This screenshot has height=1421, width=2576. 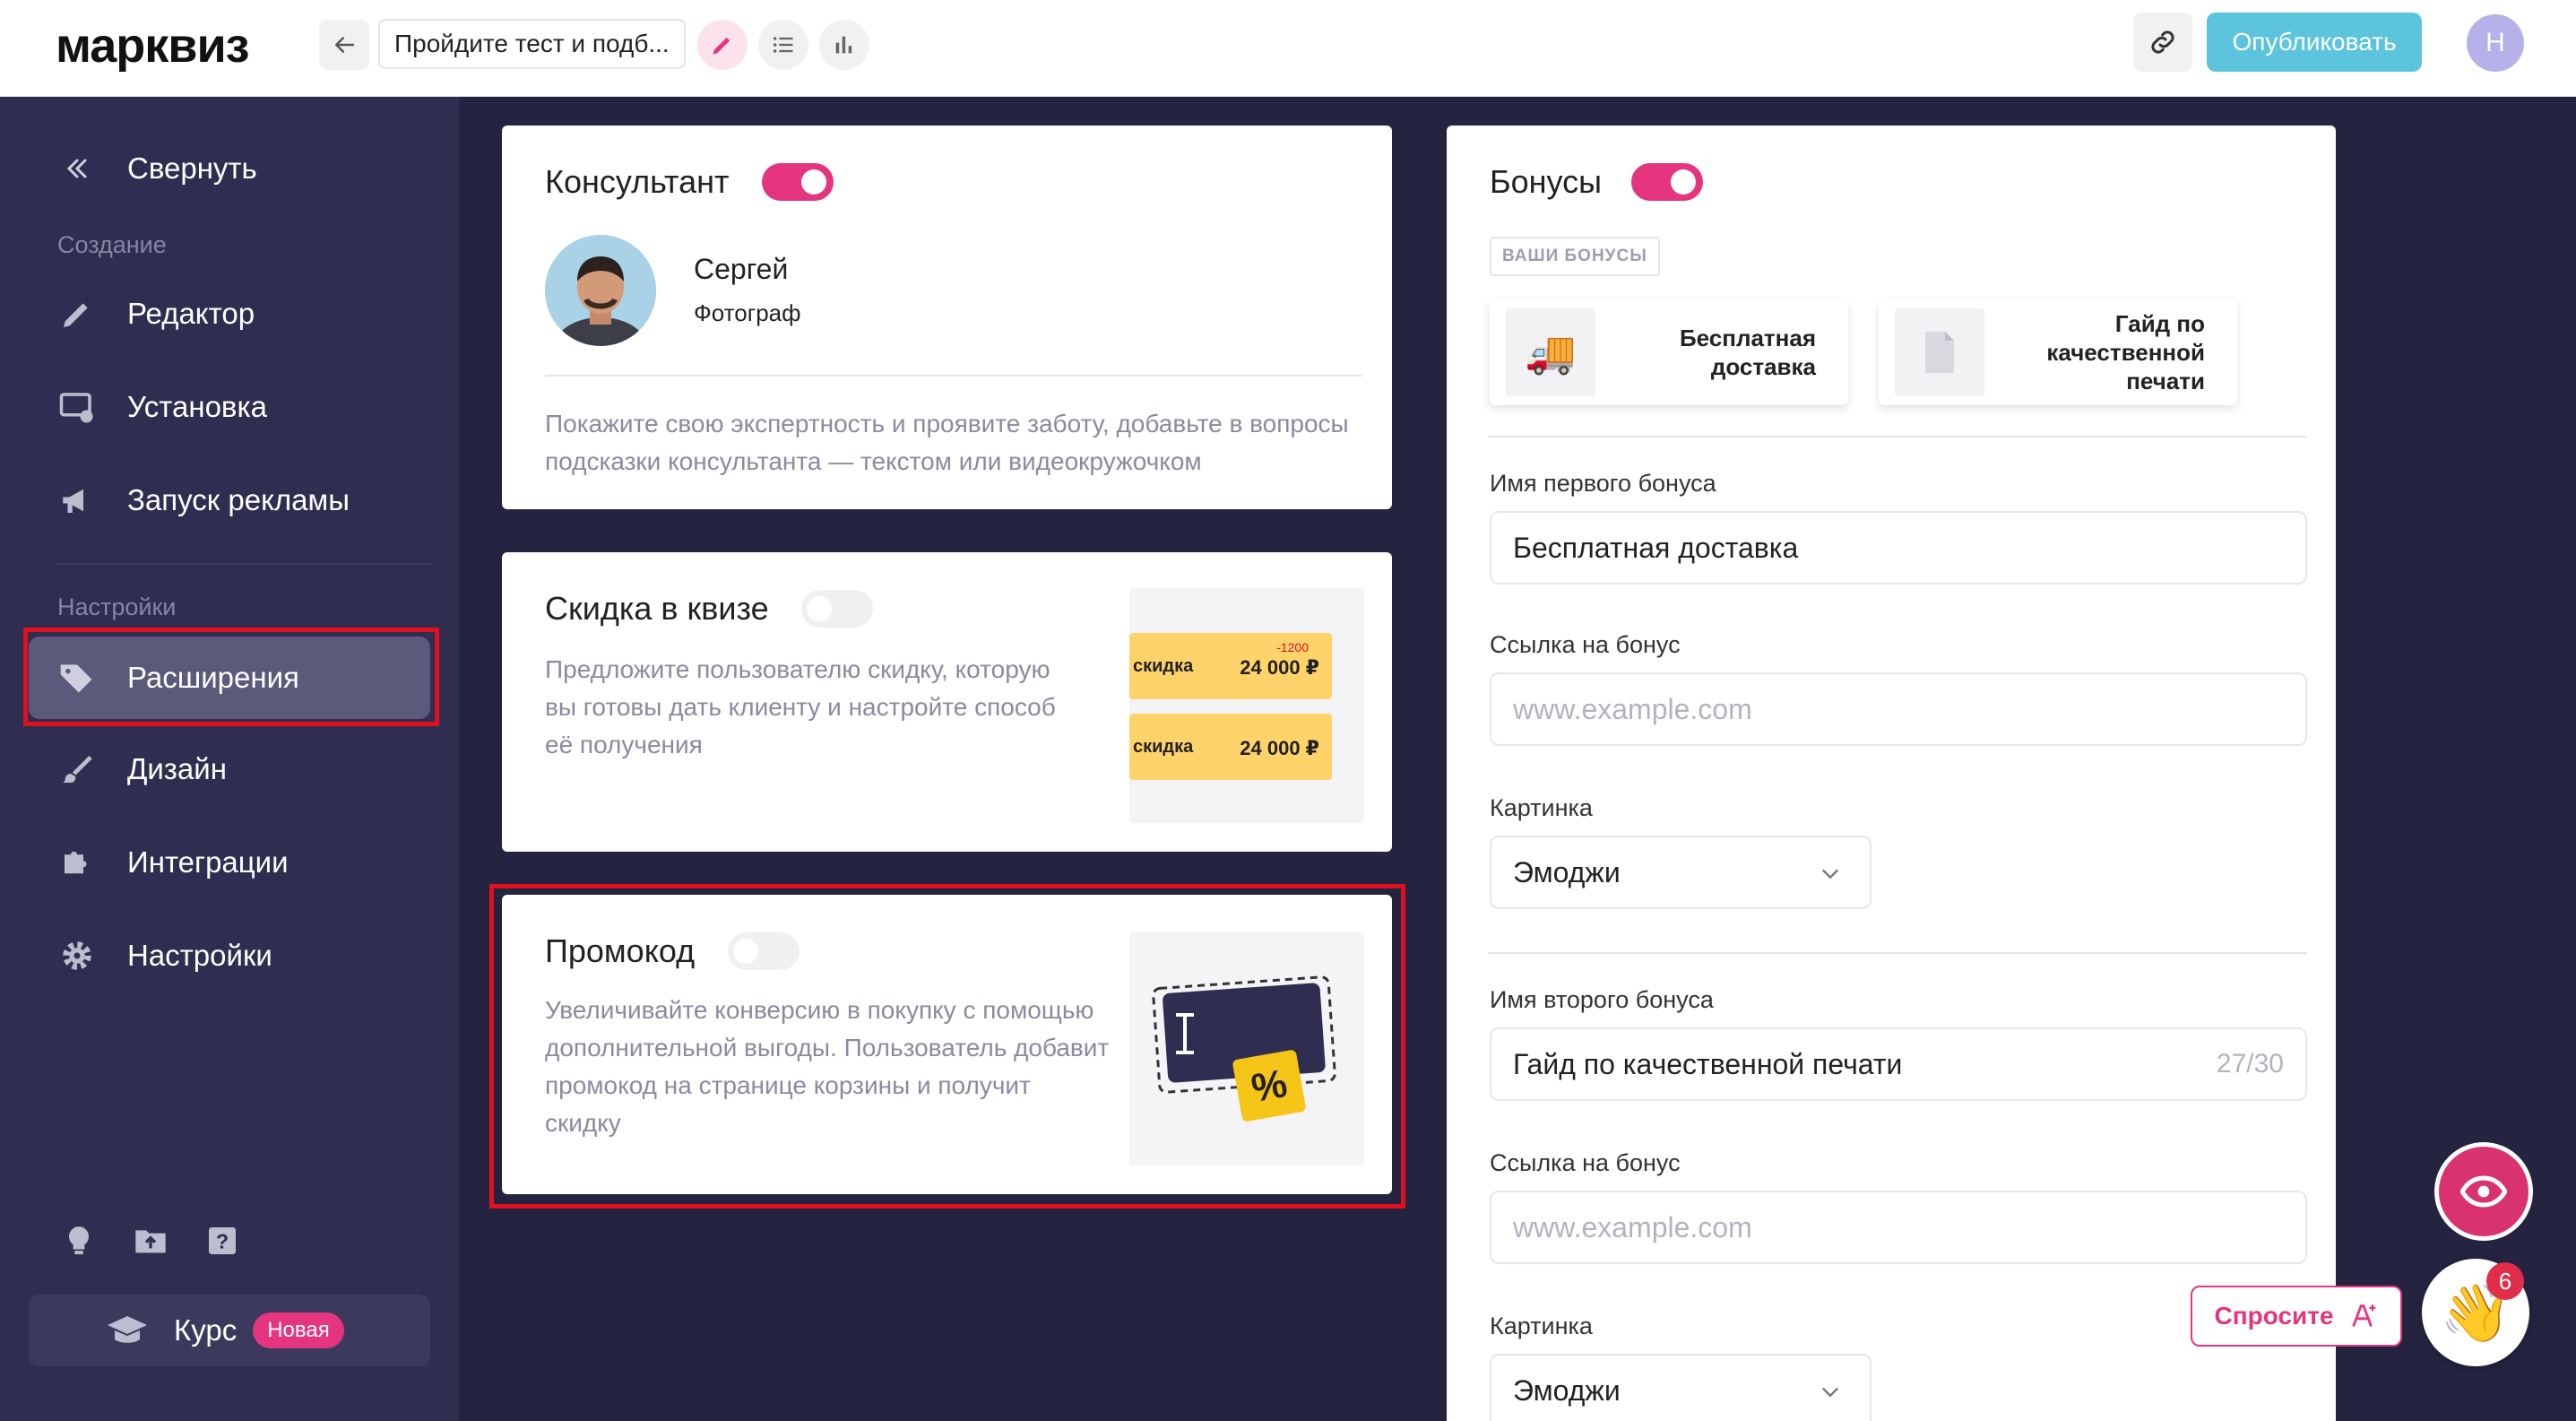 I want to click on second-bonus-link-label: Ссылка на бонус, so click(x=1585, y=1162).